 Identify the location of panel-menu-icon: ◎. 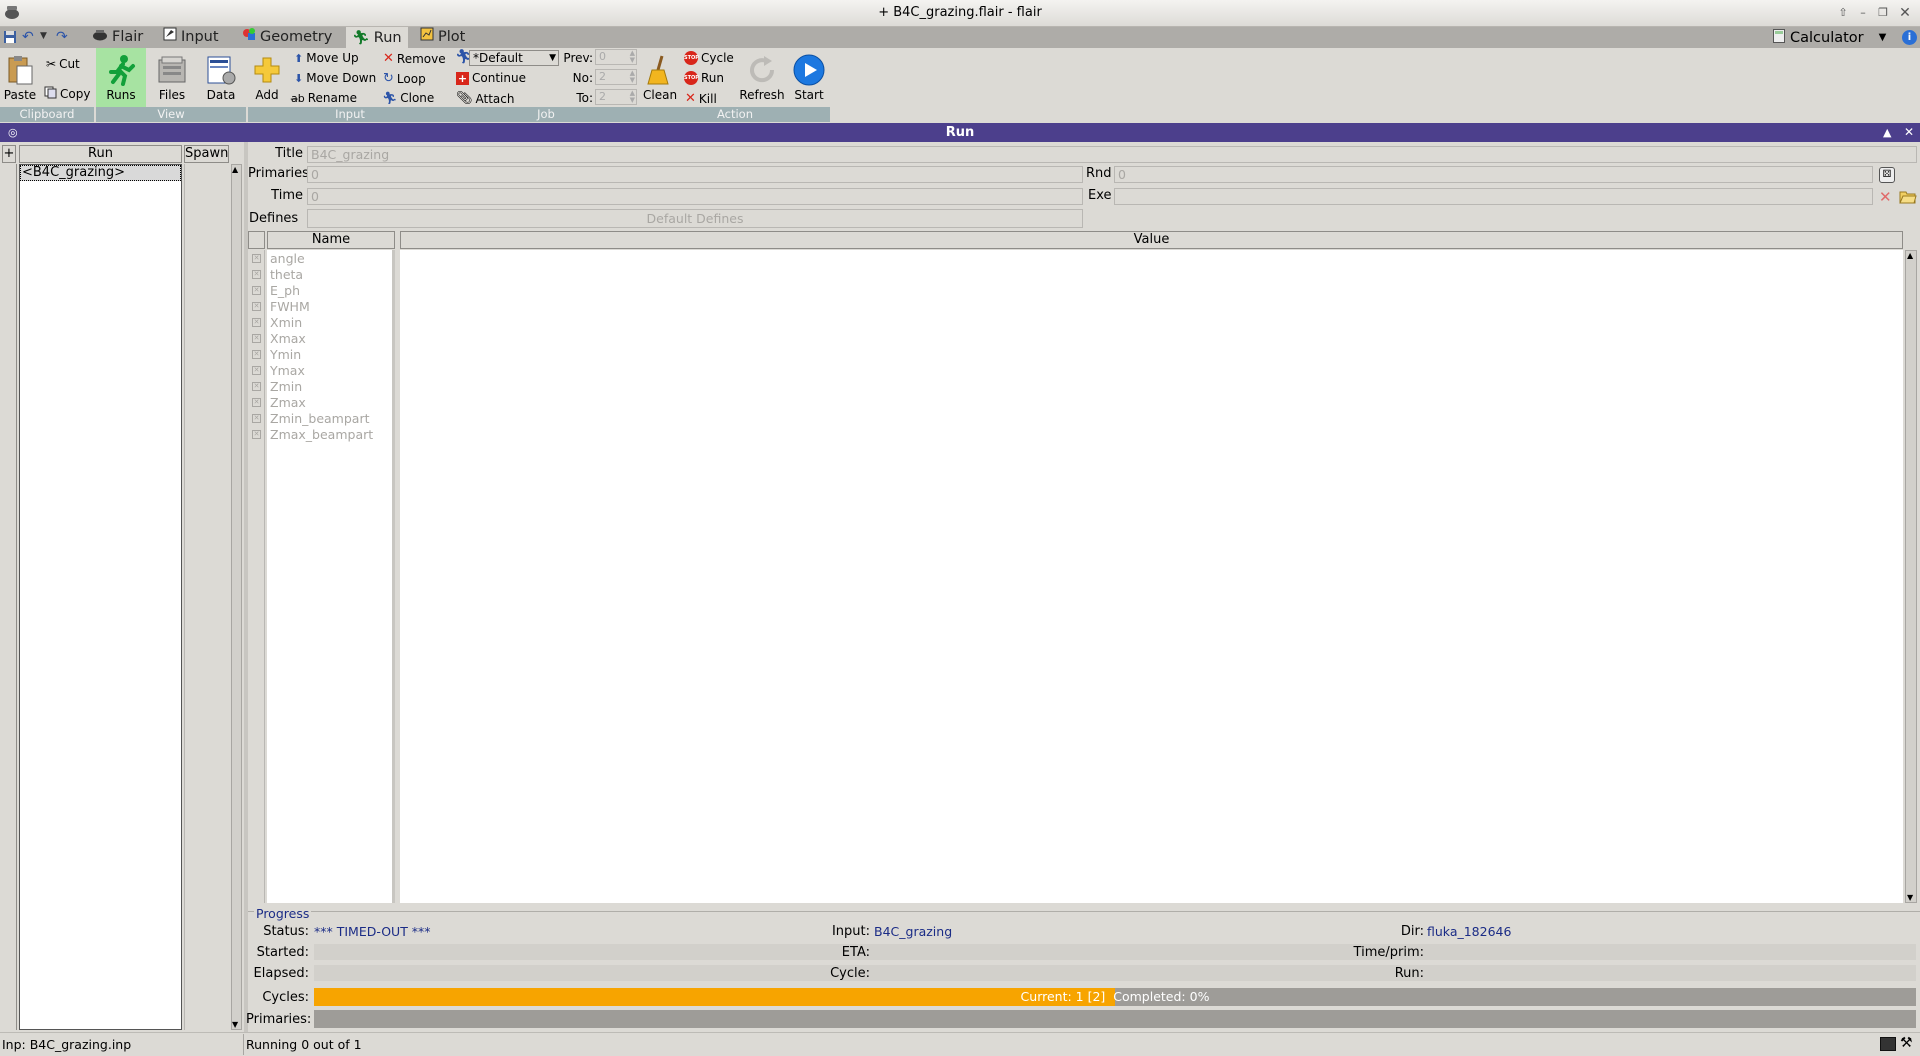
(13, 132).